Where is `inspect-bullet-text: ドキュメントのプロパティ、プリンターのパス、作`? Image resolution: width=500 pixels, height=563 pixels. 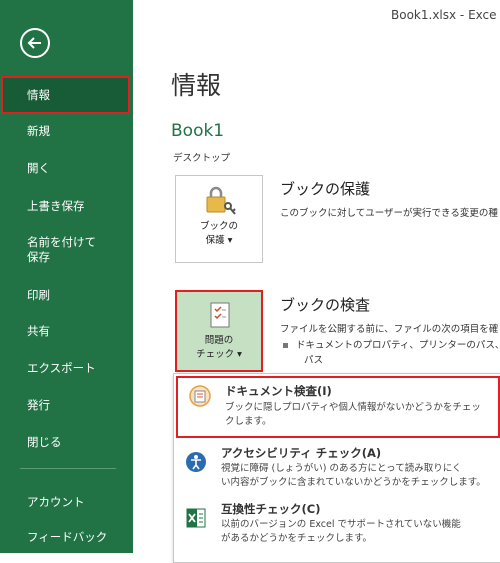 inspect-bullet-text: ドキュメントのプロパティ、プリンターのパス、作 is located at coordinates (398, 345).